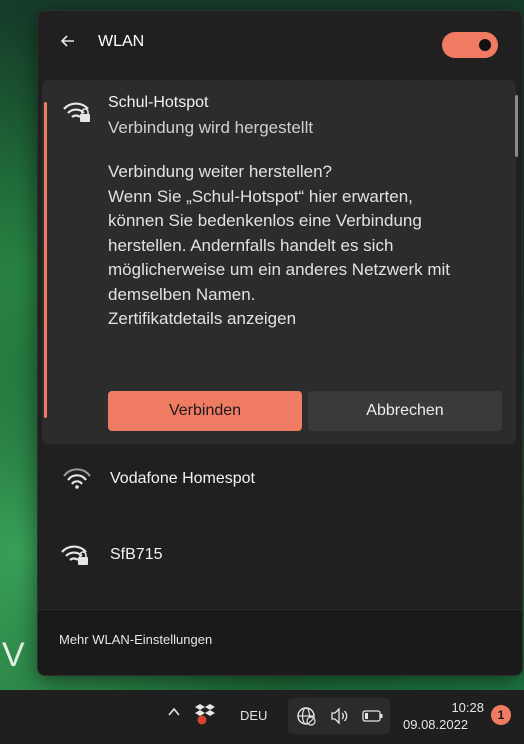  What do you see at coordinates (470, 45) in the screenshot?
I see `wifi-toggle` at bounding box center [470, 45].